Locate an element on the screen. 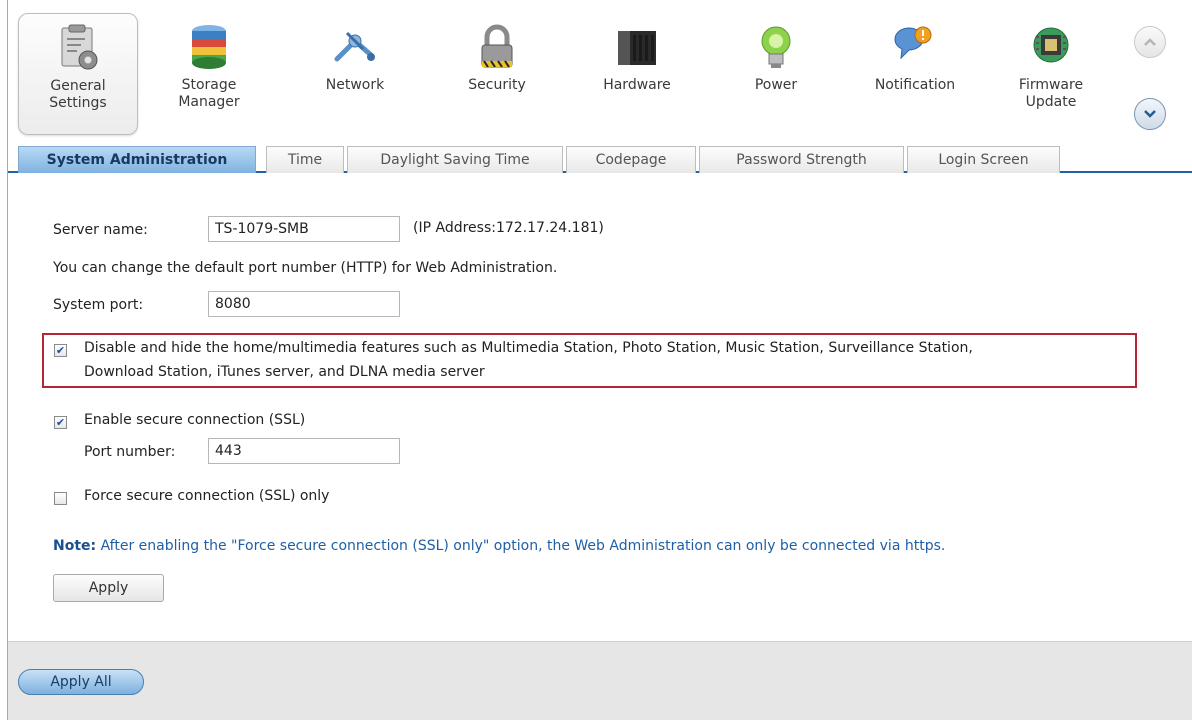 This screenshot has width=1192, height=720. chevron-up-icon is located at coordinates (1150, 42).